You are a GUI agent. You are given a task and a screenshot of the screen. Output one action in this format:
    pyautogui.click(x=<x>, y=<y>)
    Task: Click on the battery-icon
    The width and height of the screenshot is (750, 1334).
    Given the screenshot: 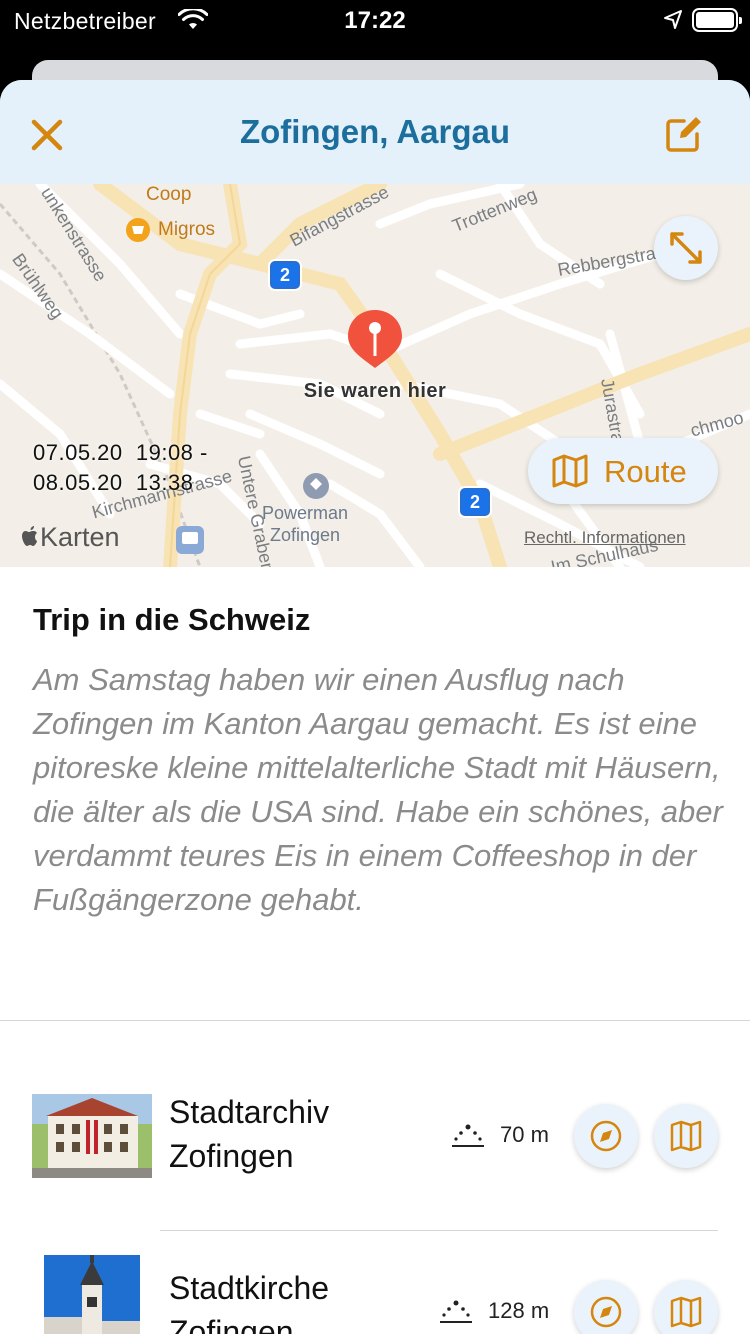 What is the action you would take?
    pyautogui.click(x=717, y=20)
    